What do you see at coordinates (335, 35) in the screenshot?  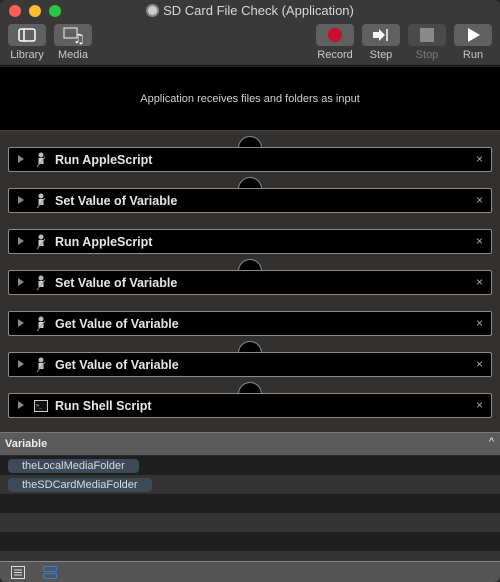 I see `record-icon` at bounding box center [335, 35].